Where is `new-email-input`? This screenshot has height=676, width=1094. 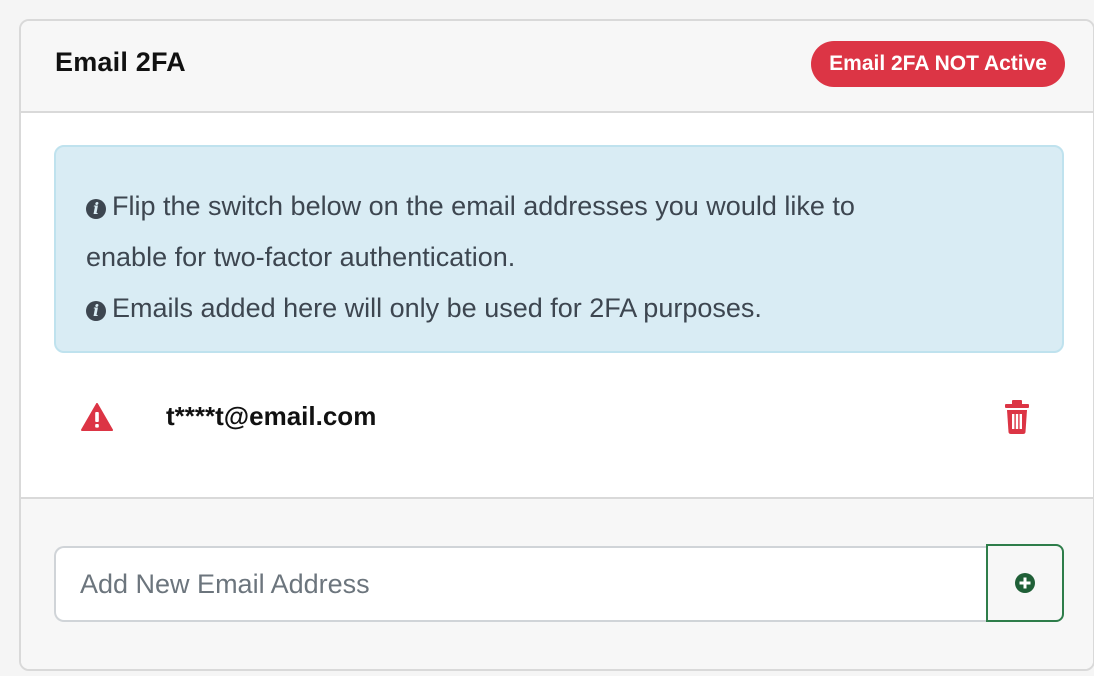 new-email-input is located at coordinates (520, 584).